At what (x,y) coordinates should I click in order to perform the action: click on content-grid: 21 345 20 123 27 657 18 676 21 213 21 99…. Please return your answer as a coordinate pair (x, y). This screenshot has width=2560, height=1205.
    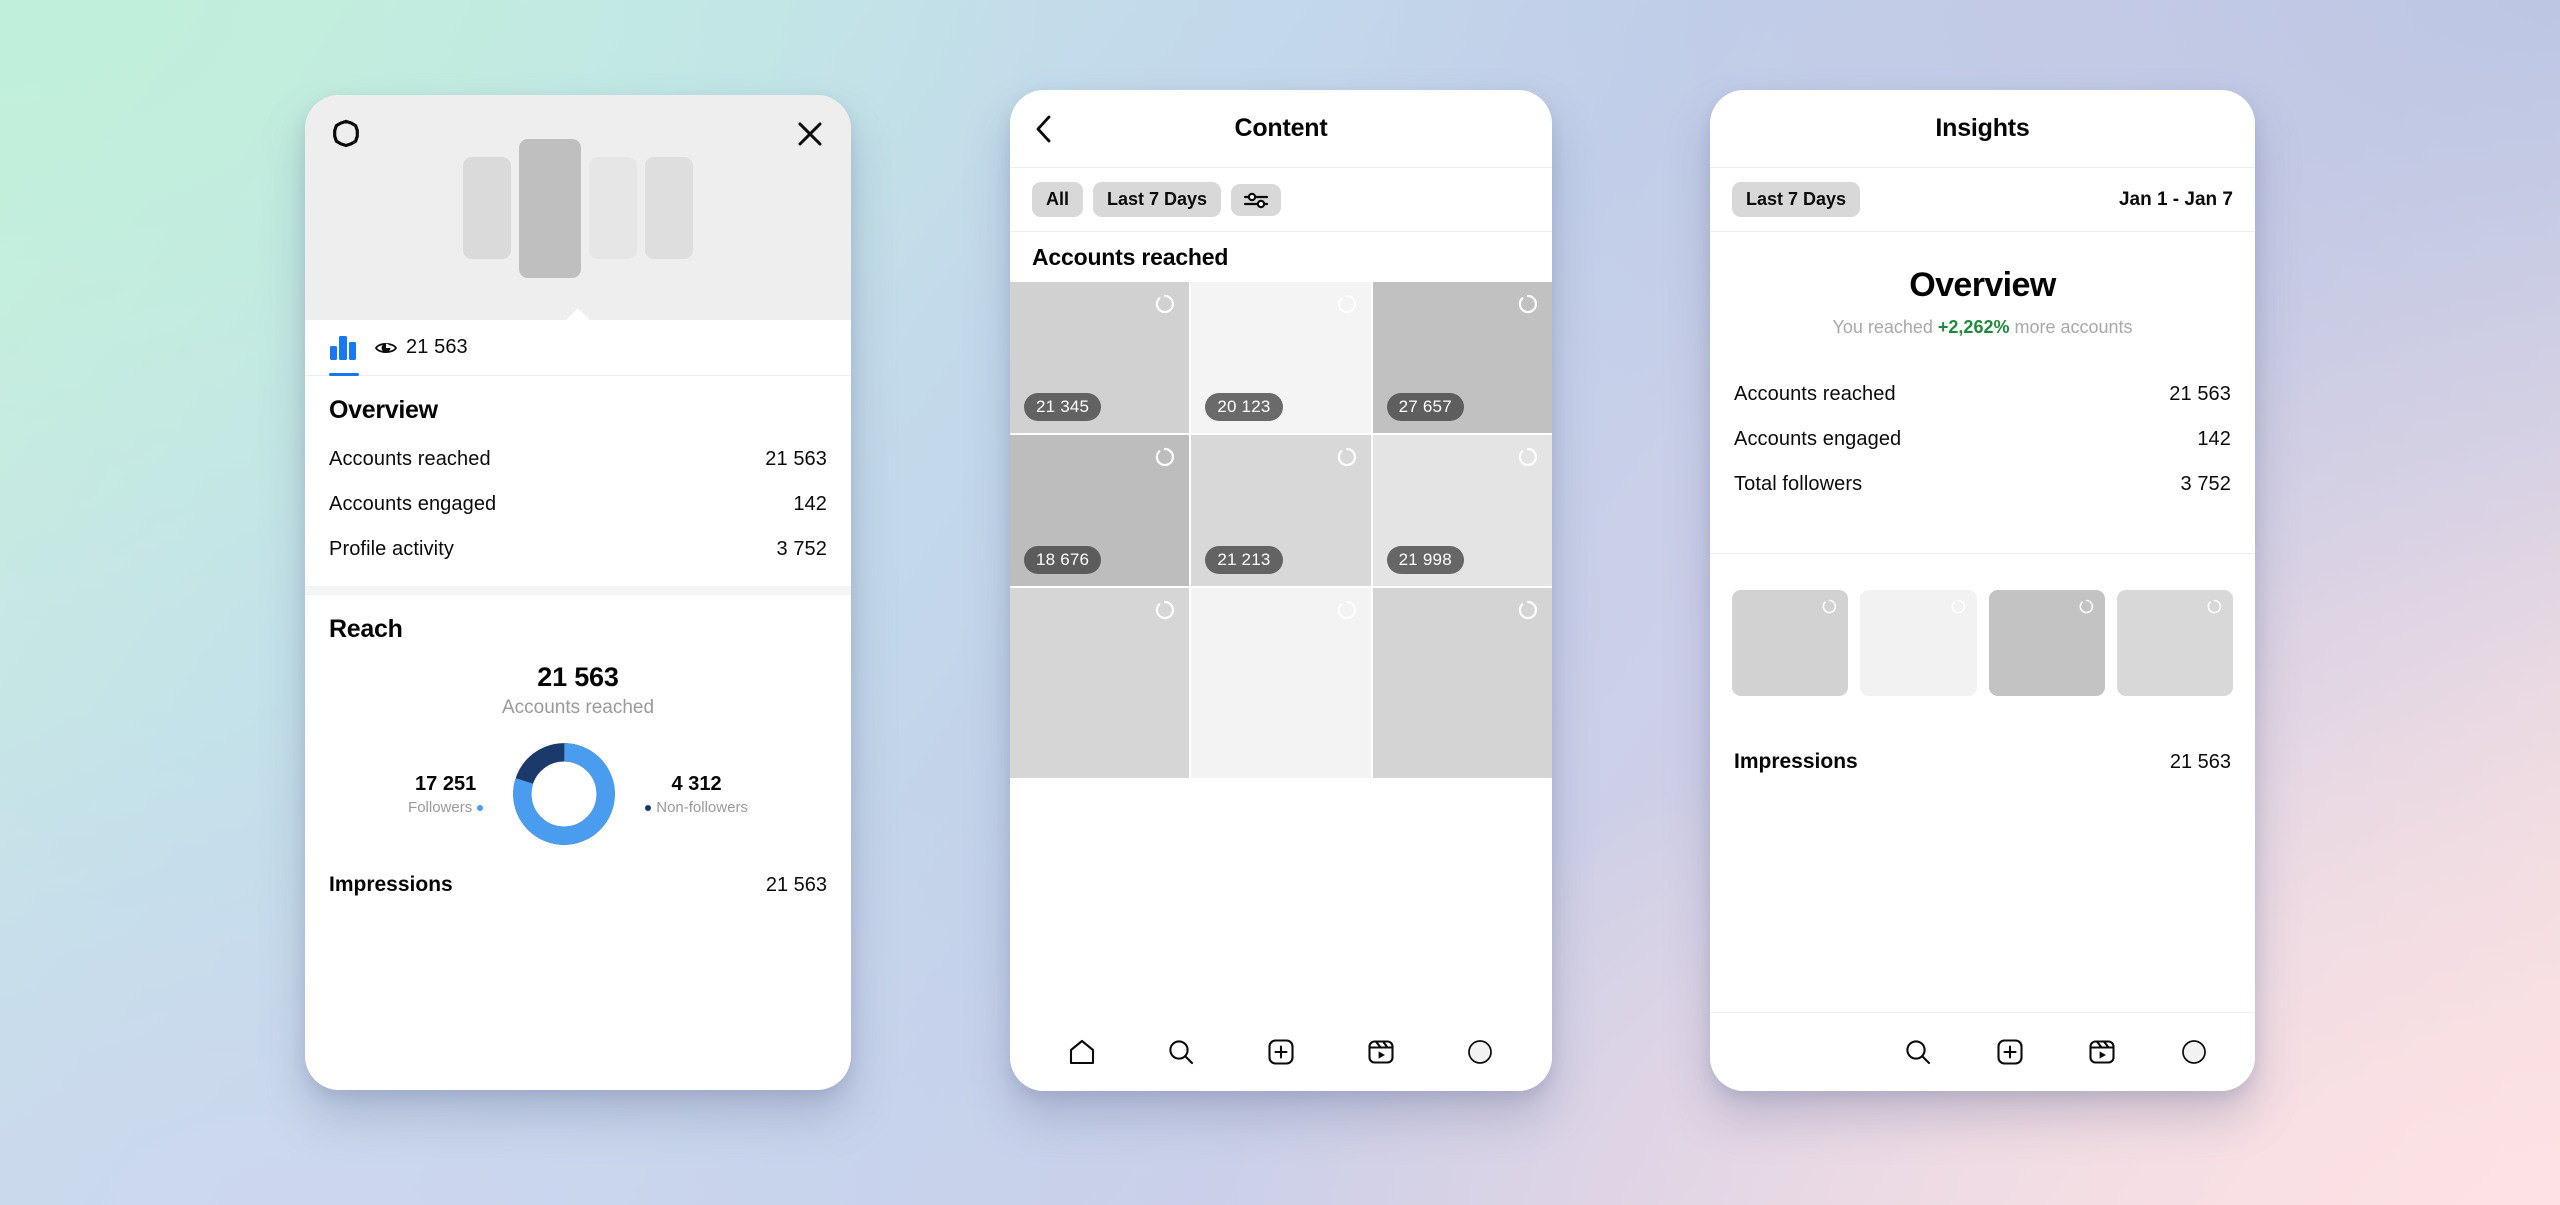
    Looking at the image, I should click on (1281, 530).